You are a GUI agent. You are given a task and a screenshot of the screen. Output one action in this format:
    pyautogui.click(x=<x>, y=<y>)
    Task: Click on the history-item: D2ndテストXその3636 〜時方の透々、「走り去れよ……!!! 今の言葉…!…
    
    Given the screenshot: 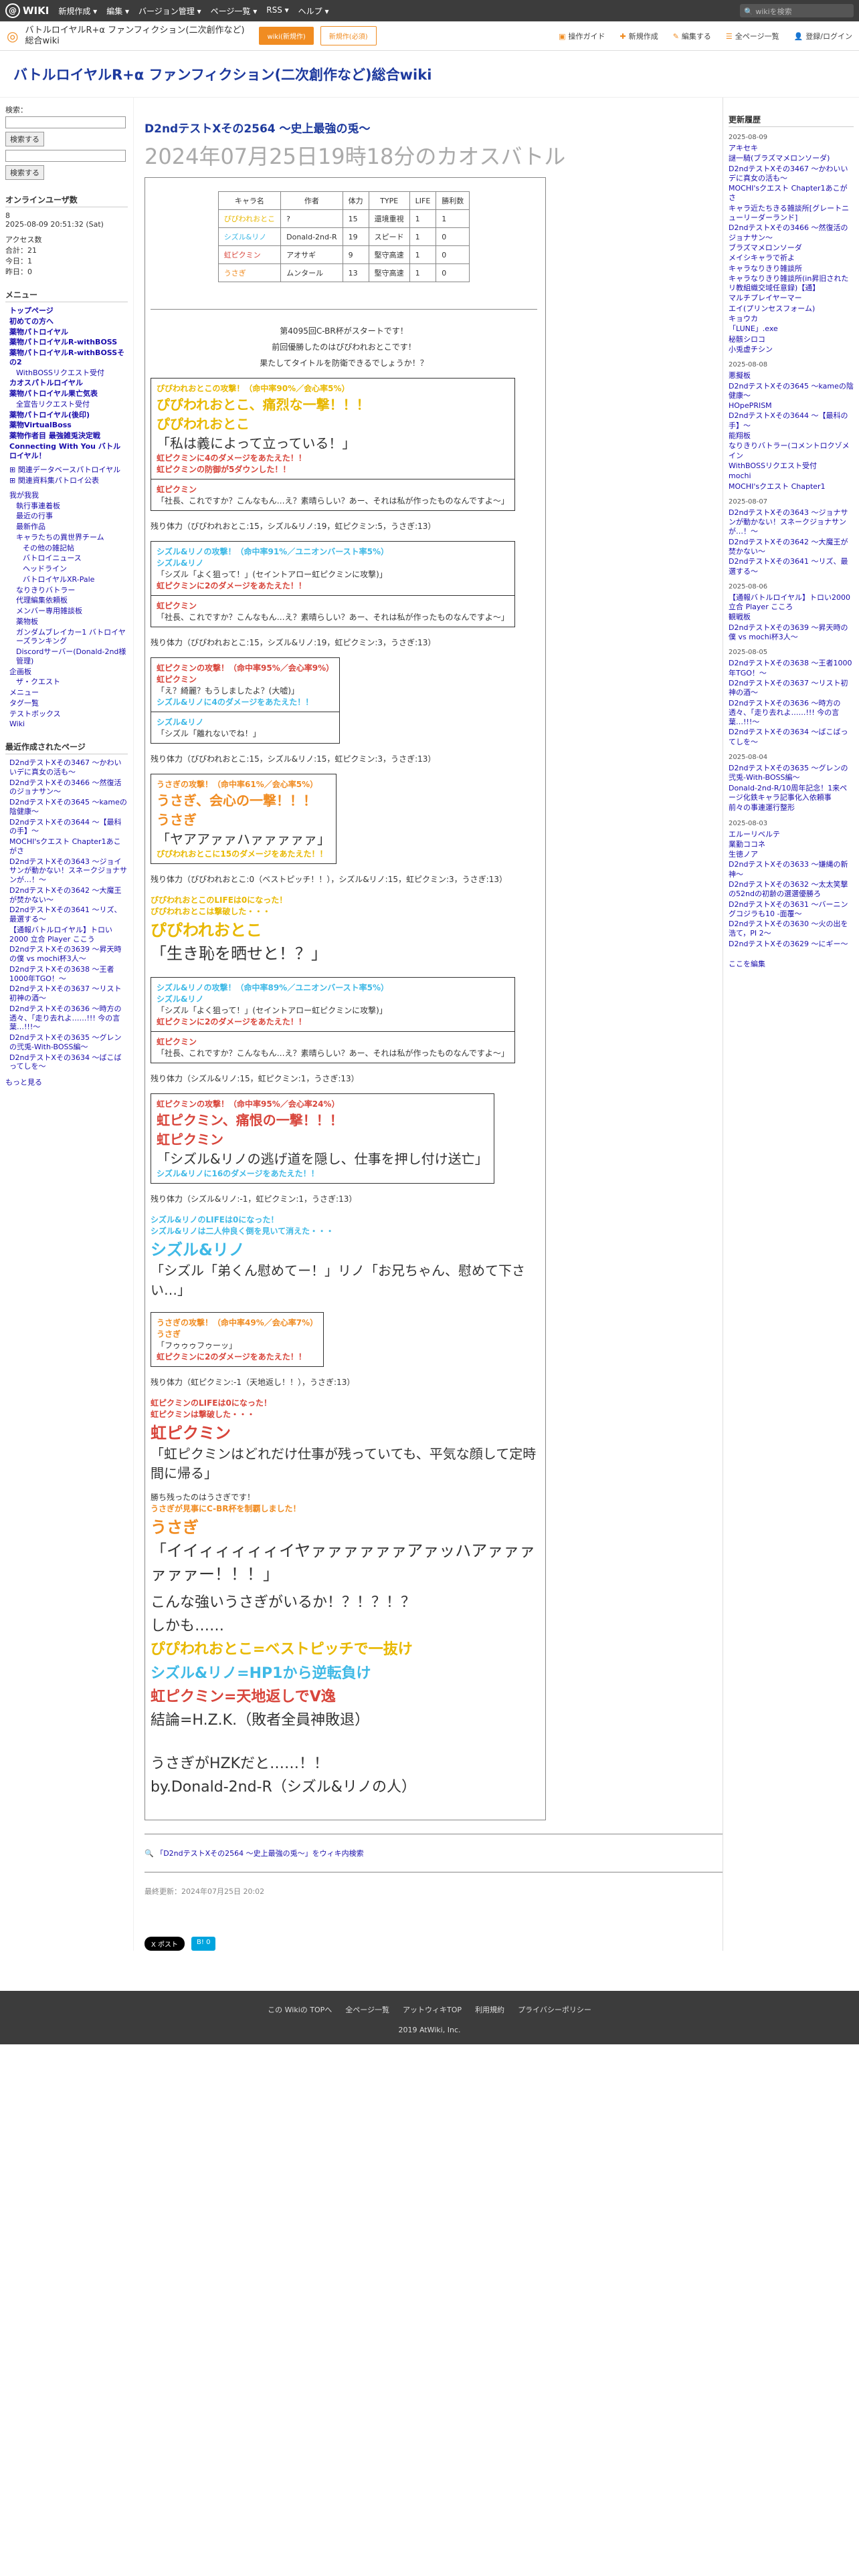 What is the action you would take?
    pyautogui.click(x=791, y=713)
    